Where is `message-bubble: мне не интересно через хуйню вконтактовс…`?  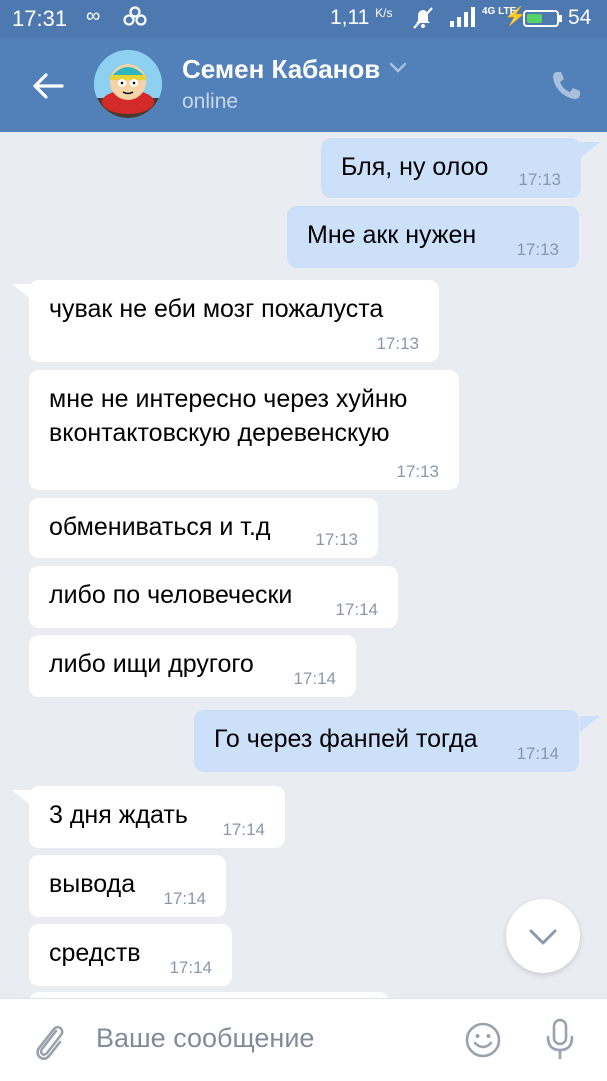
message-bubble: мне не интересно через хуйню вконтактовс… is located at coordinates (244, 430).